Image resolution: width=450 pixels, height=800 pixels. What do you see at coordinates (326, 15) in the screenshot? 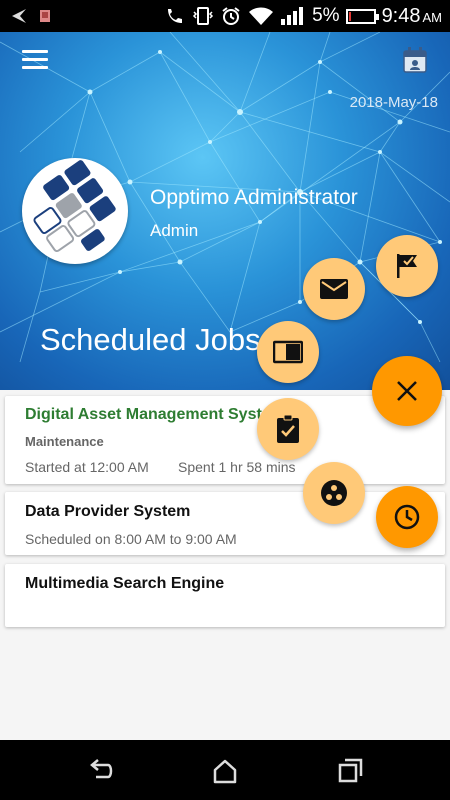
I see `battery-percent: 5%` at bounding box center [326, 15].